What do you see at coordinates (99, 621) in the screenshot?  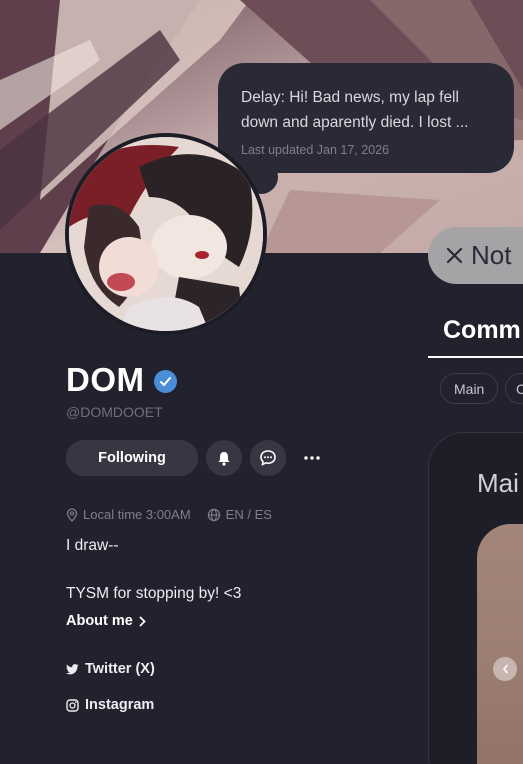 I see `about-me-label: About me` at bounding box center [99, 621].